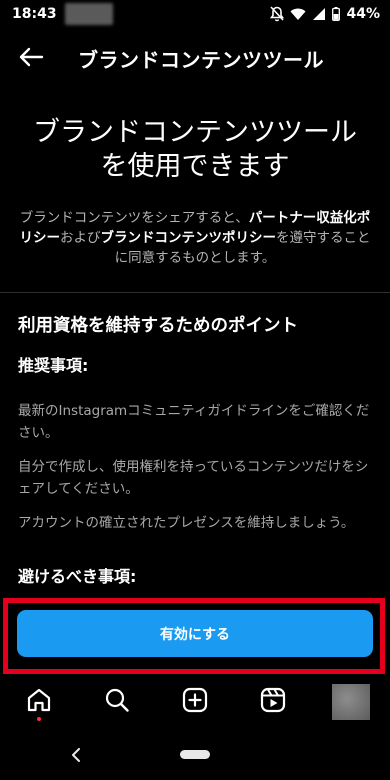 The height and width of the screenshot is (780, 390). I want to click on avoid-heading: 避けるべき事項:, so click(77, 576).